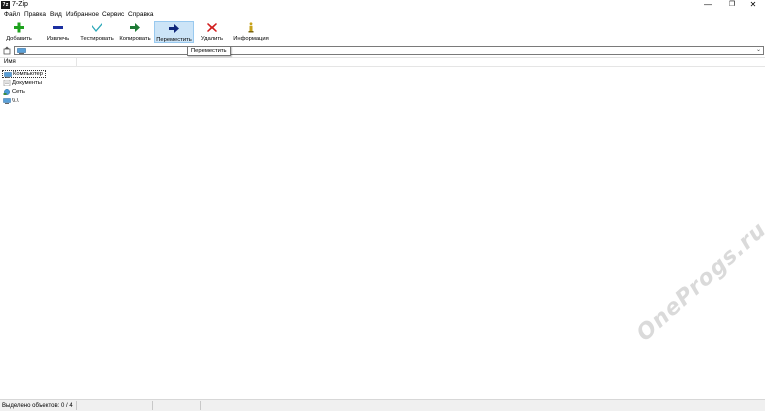  I want to click on menu-view: Вид, so click(56, 15).